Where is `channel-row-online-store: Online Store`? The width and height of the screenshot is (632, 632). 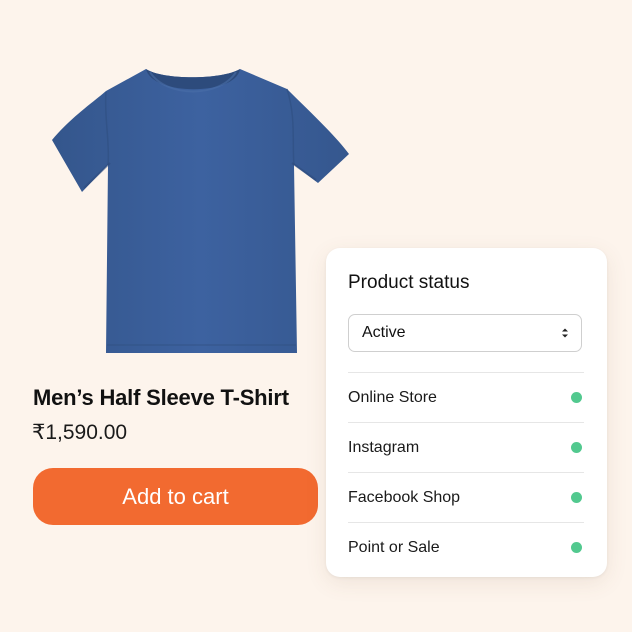
channel-row-online-store: Online Store is located at coordinates (466, 397).